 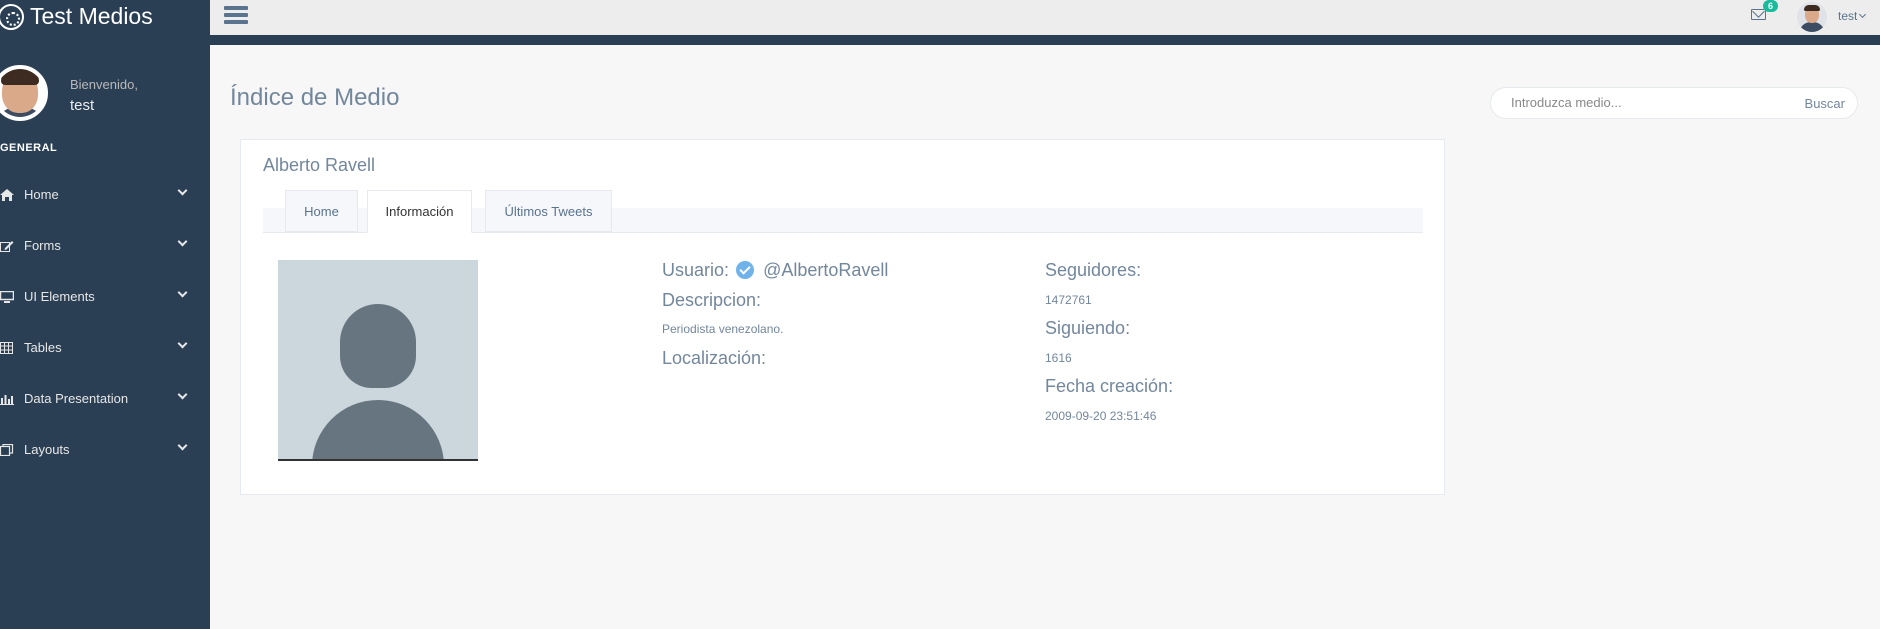 I want to click on sidebar-item-home: Home, so click(x=105, y=194).